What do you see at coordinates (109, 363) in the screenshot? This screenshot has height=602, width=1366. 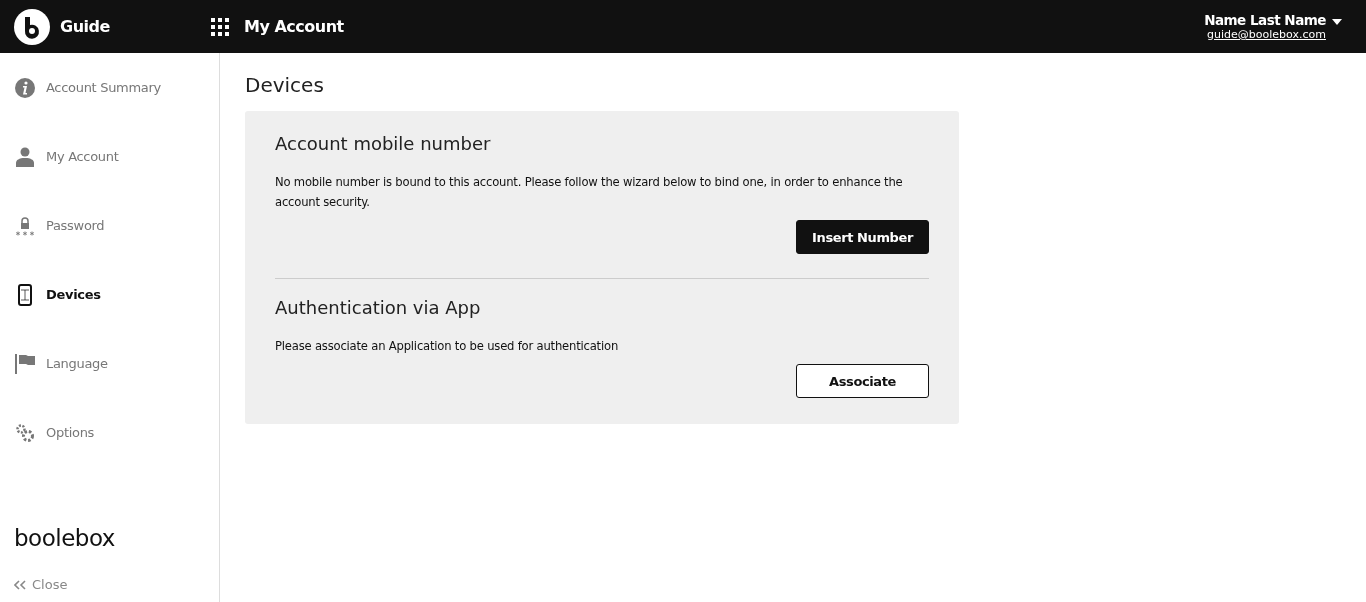 I see `sidebar-item: Language` at bounding box center [109, 363].